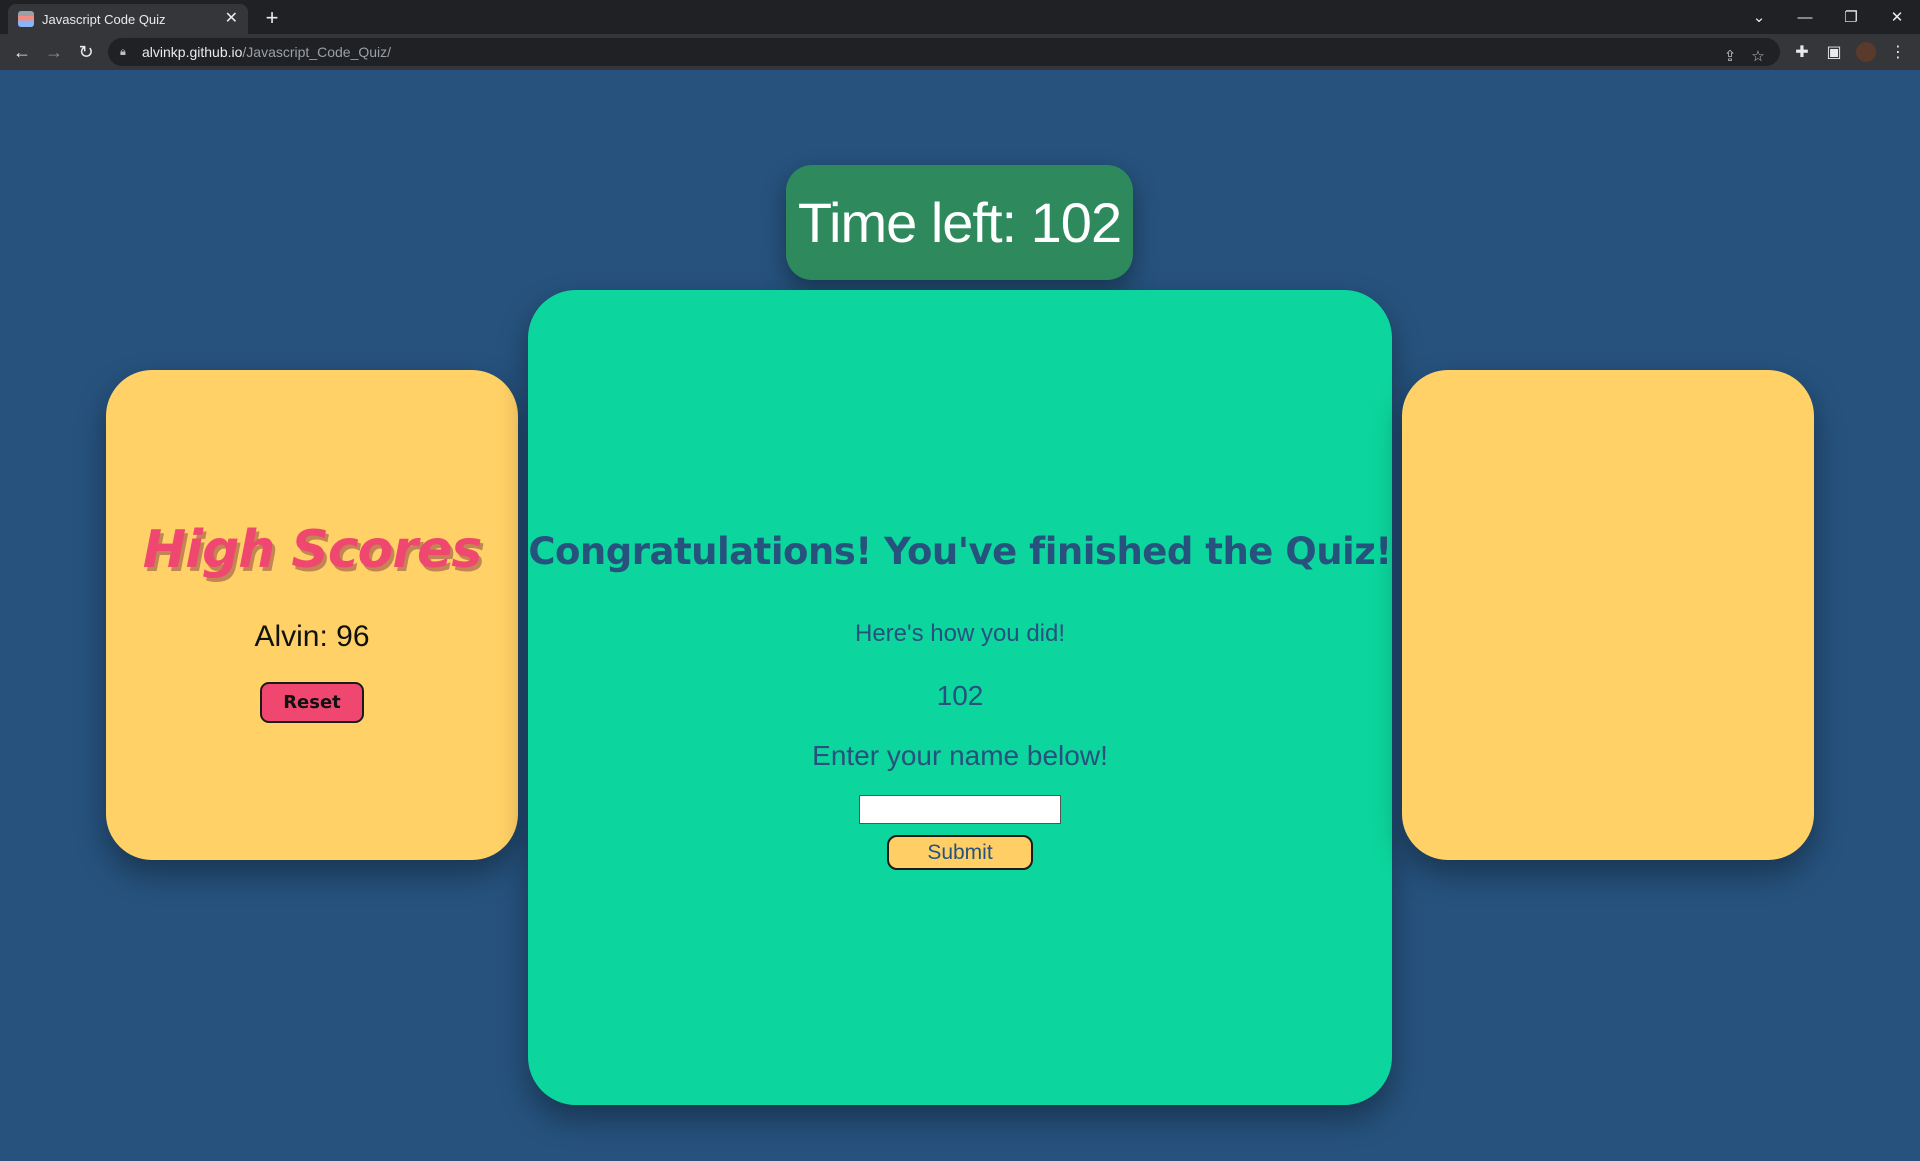  Describe the element at coordinates (1866, 52) in the screenshot. I see `profile-avatar` at that location.